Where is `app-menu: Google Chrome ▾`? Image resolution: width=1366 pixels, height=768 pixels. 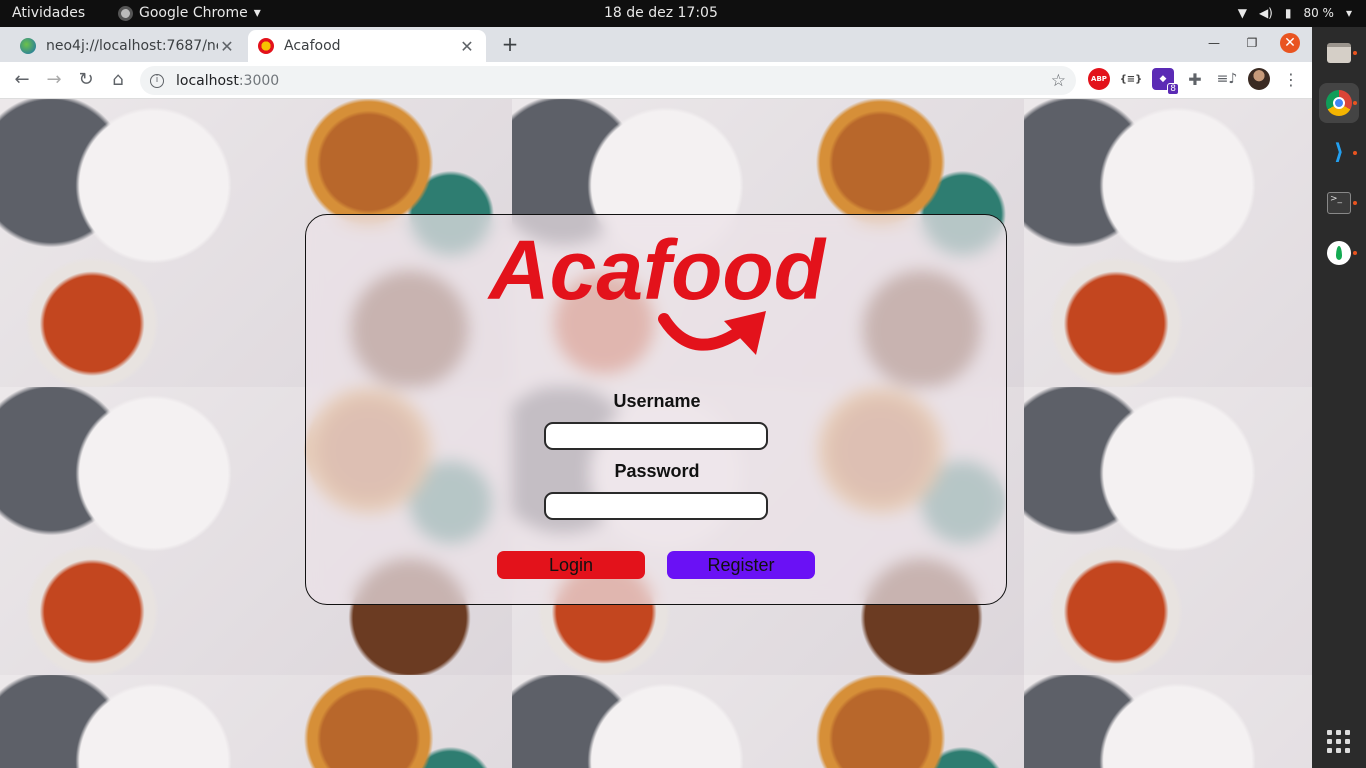
app-menu: Google Chrome ▾ is located at coordinates (189, 13).